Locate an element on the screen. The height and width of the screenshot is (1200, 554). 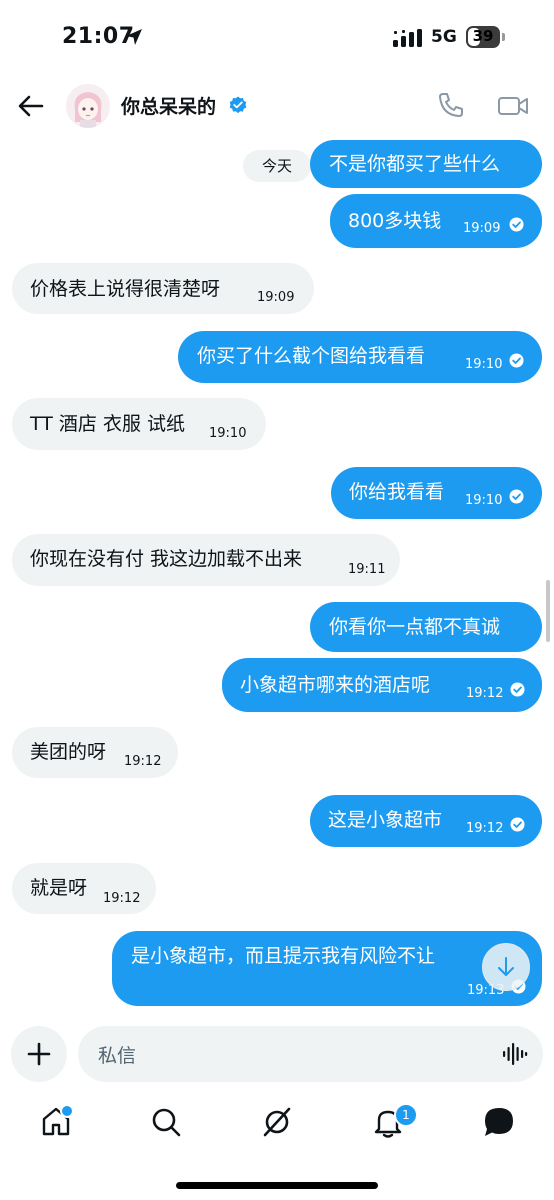
message-bubble-outgoing: 这是小象超市 19:12 is located at coordinates (426, 821).